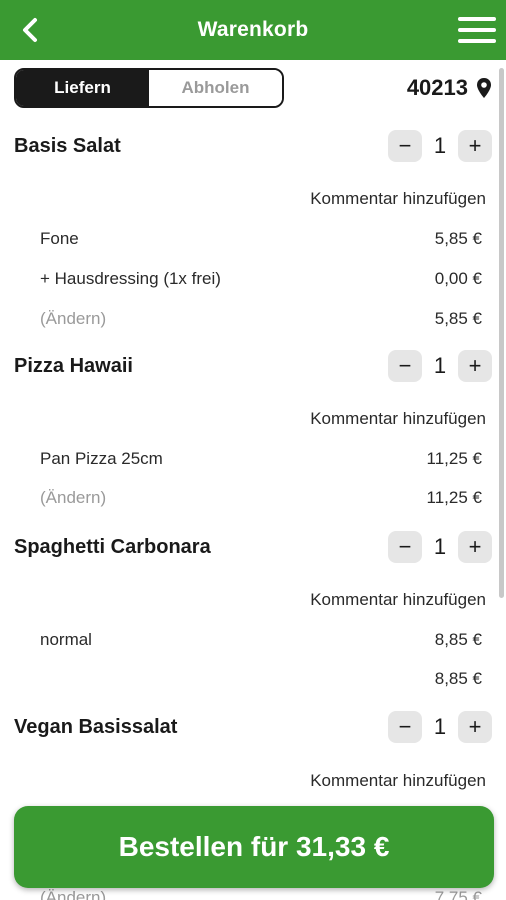 The height and width of the screenshot is (900, 506). I want to click on chevron-left-icon, so click(30, 30).